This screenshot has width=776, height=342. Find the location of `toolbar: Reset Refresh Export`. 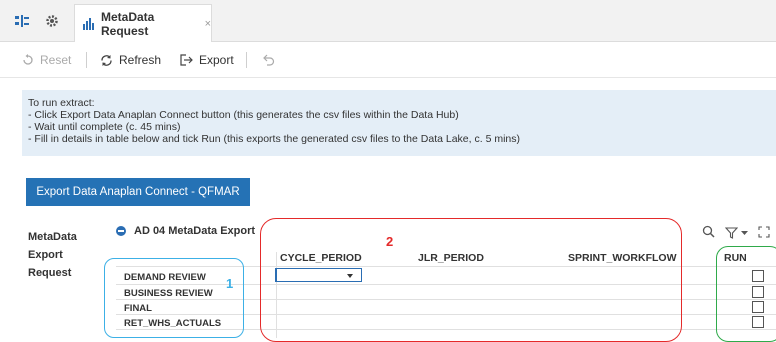

toolbar: Reset Refresh Export is located at coordinates (388, 60).